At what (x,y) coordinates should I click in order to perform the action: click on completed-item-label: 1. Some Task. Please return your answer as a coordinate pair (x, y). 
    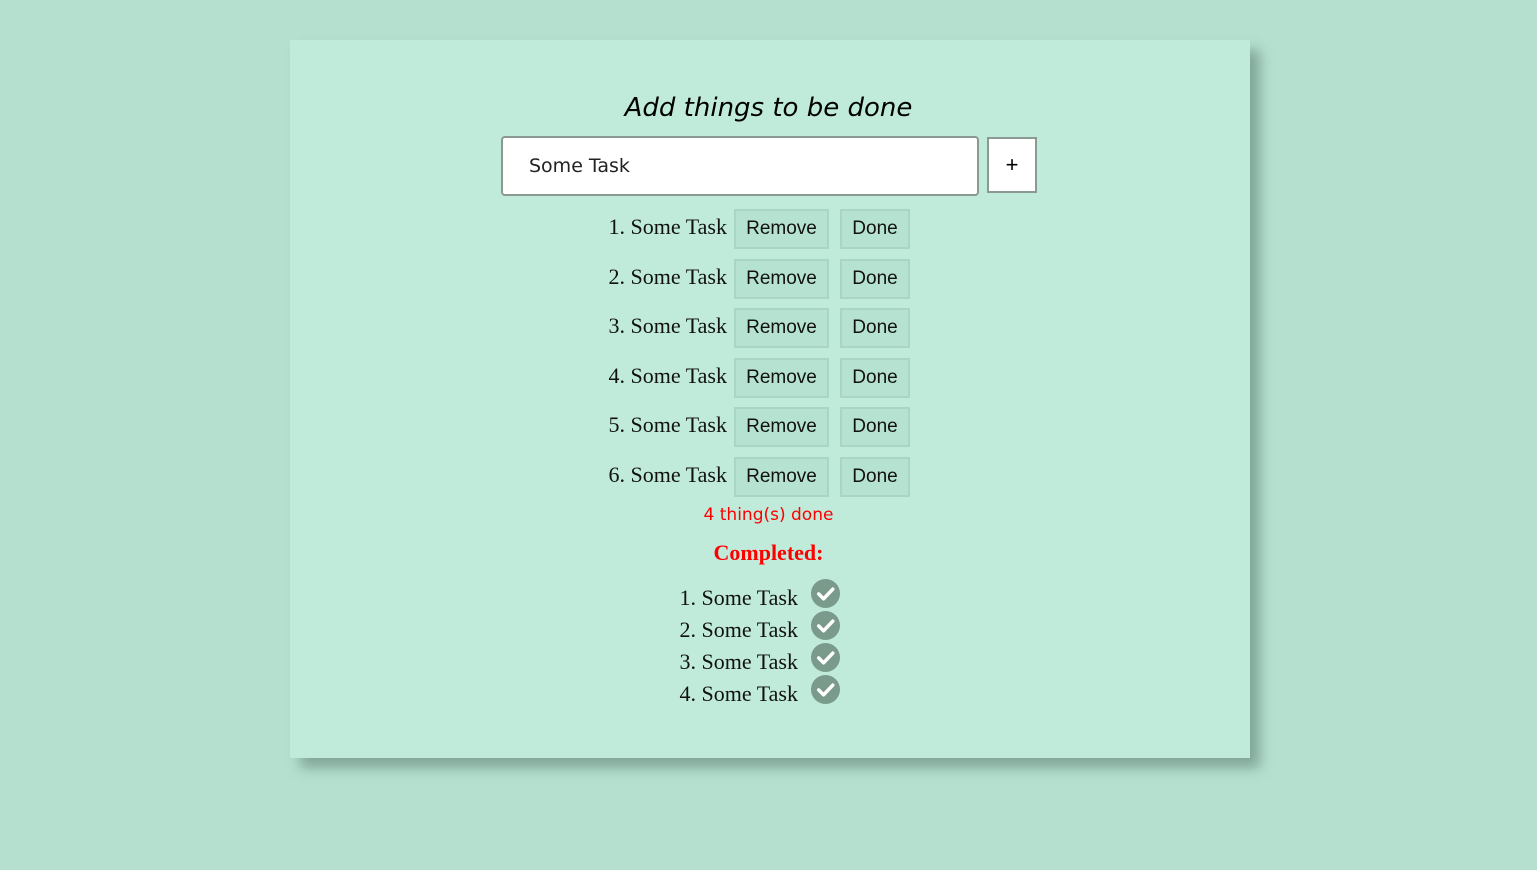
    Looking at the image, I should click on (738, 597).